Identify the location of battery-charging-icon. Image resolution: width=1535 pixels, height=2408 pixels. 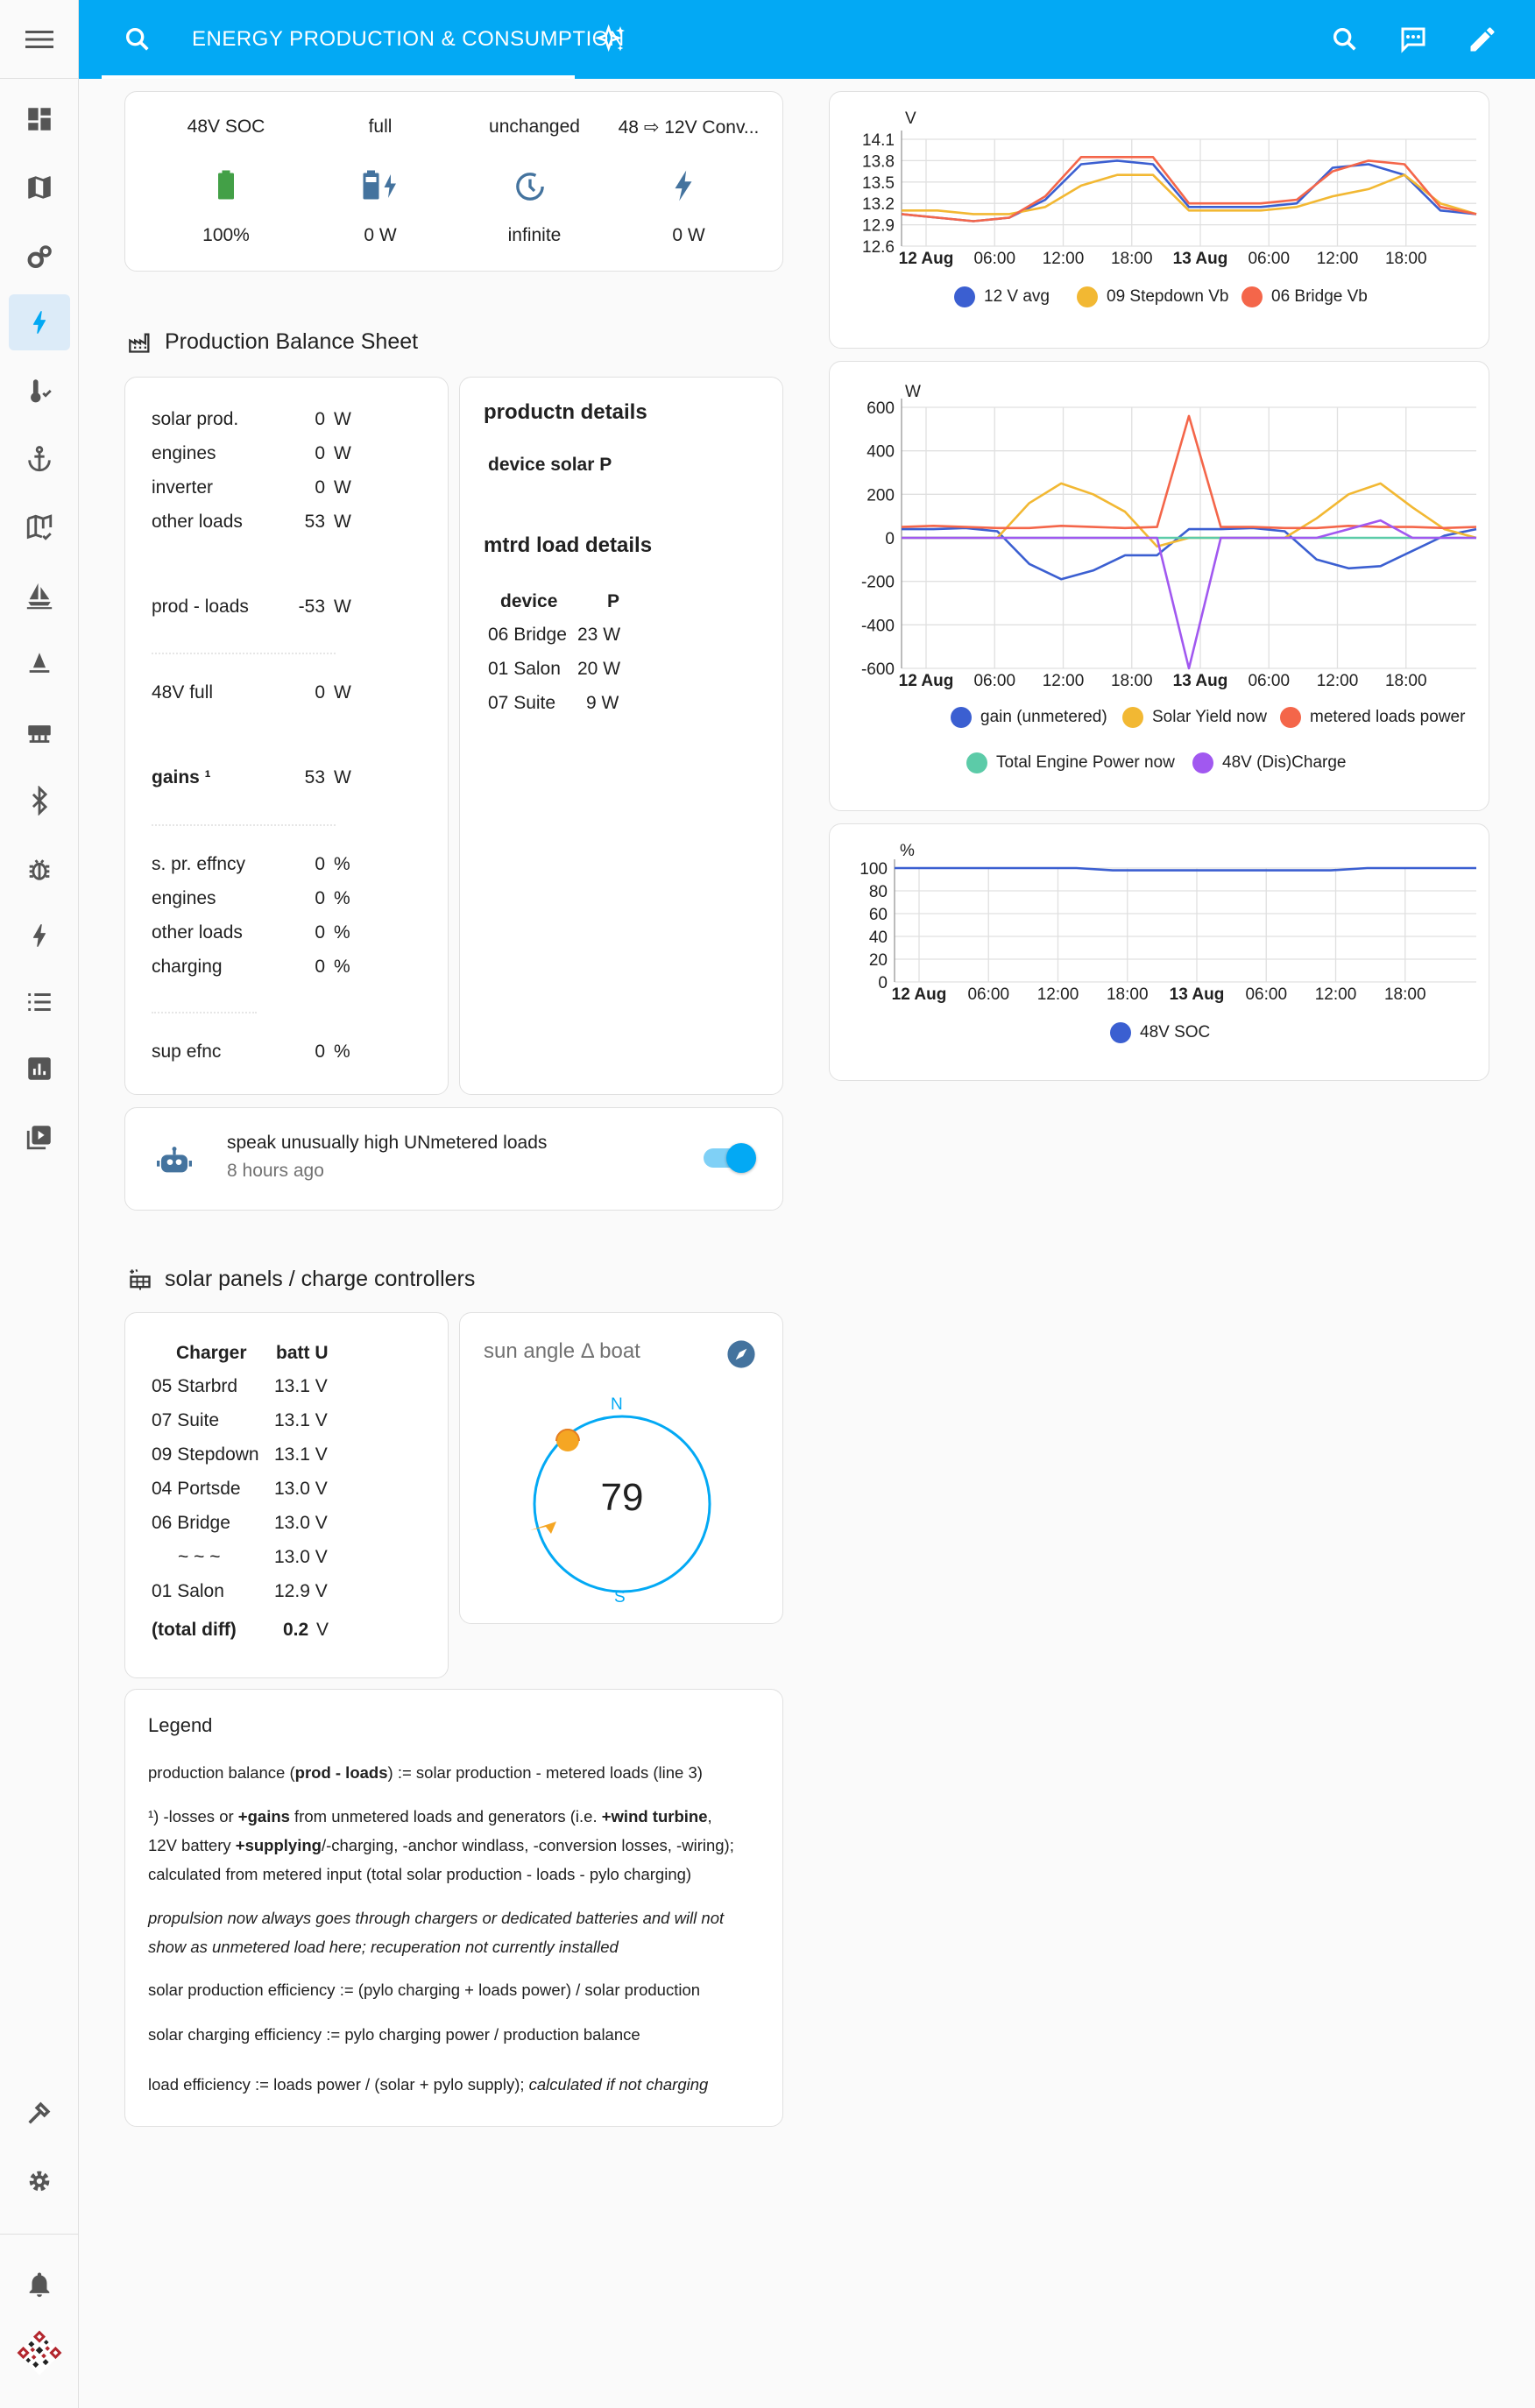
(380, 185).